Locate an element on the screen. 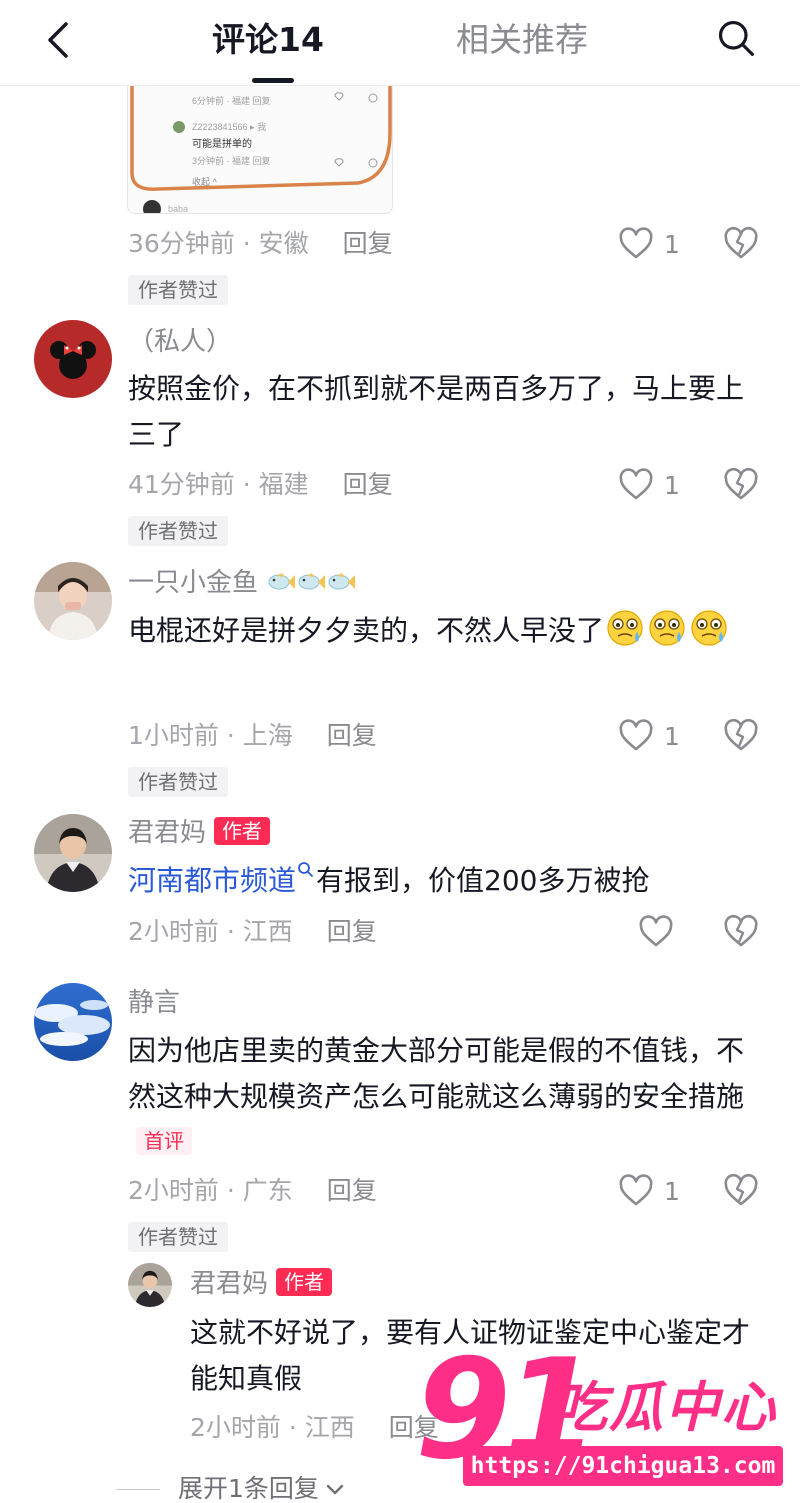 This screenshot has height=1503, width=800. tab-comments: 评论14 is located at coordinates (268, 40).